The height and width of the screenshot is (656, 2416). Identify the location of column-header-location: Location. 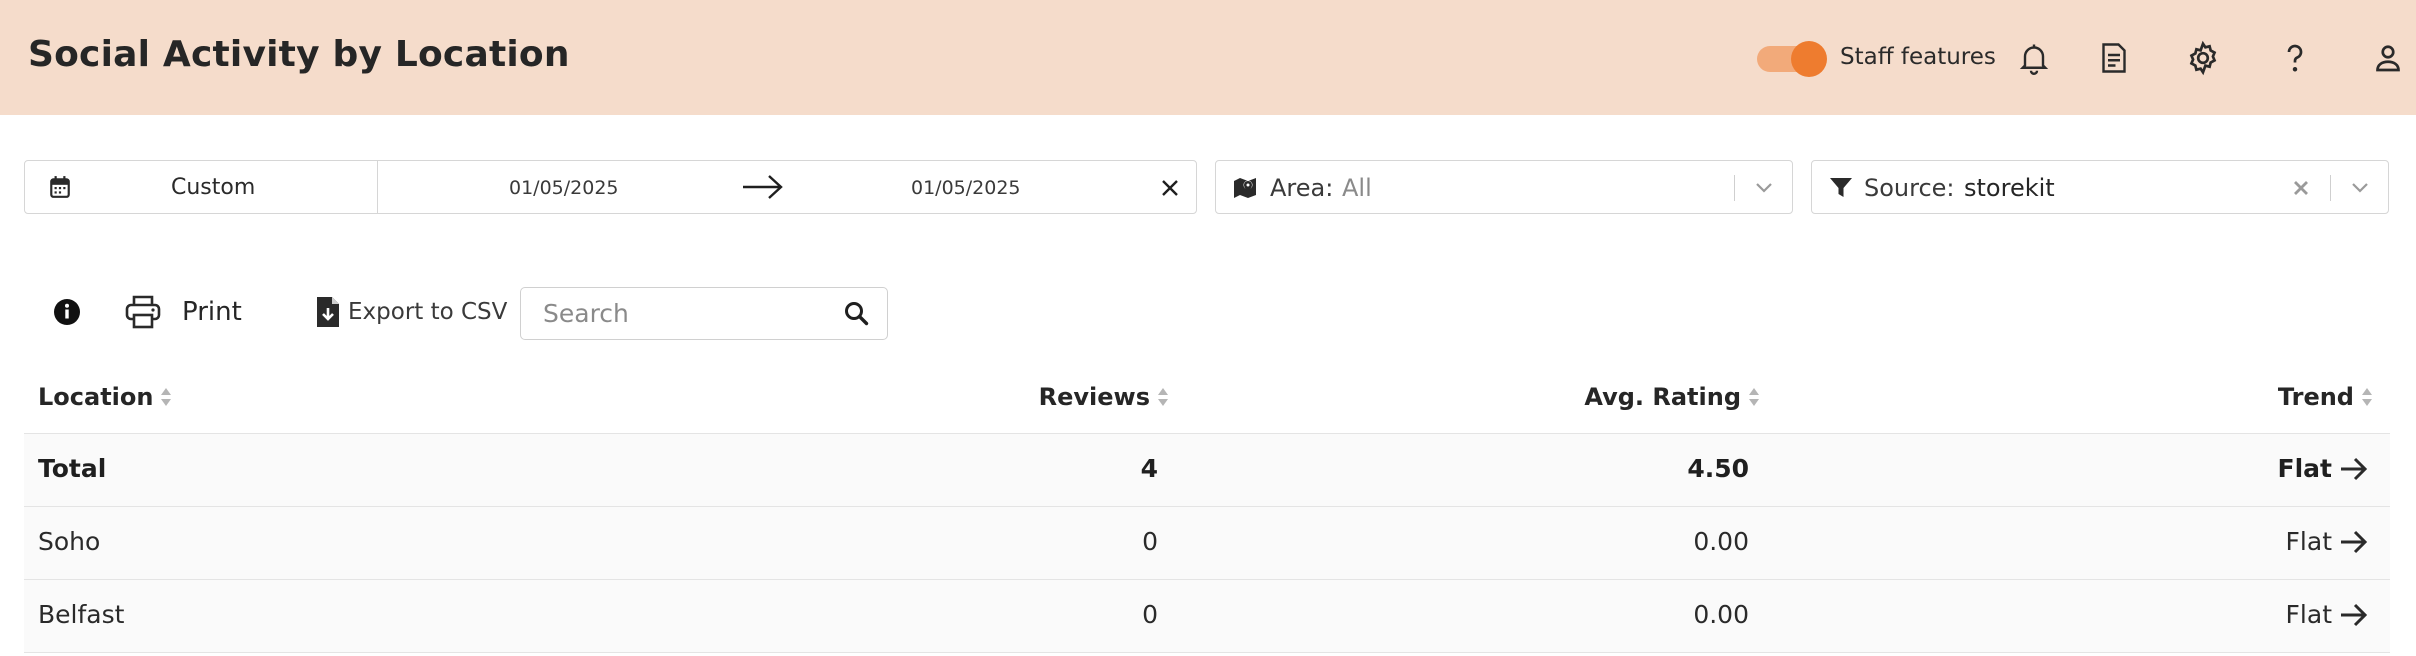
(105, 397).